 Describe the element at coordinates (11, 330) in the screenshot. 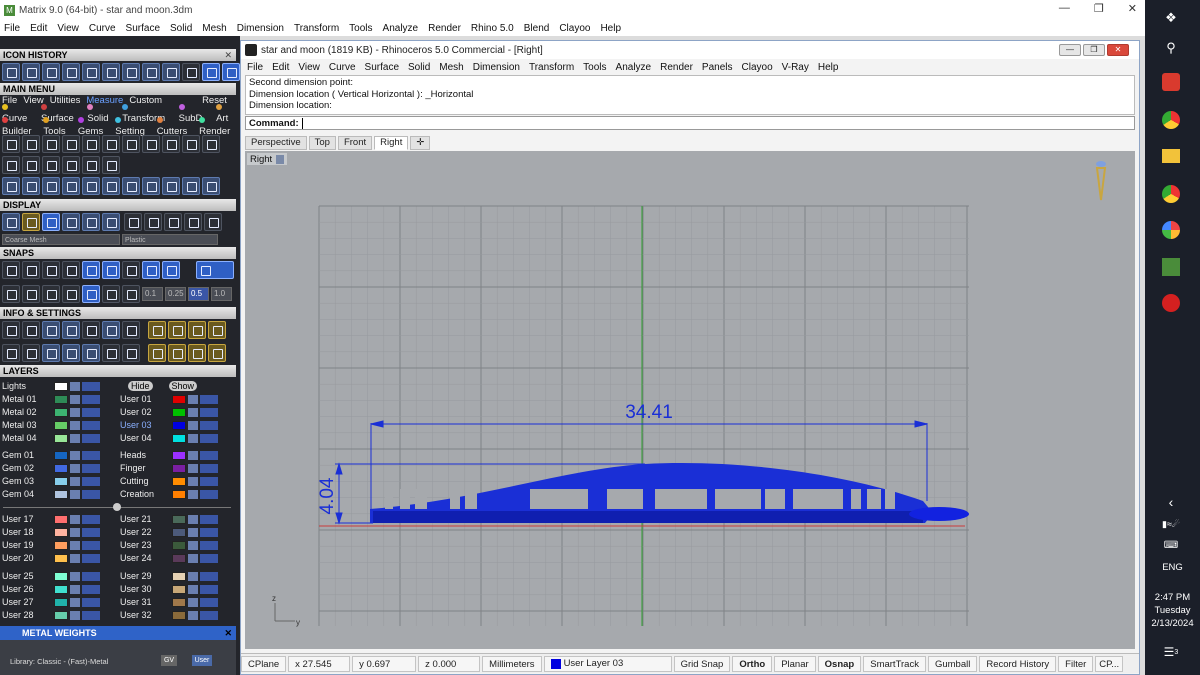

I see `settings-icon` at that location.